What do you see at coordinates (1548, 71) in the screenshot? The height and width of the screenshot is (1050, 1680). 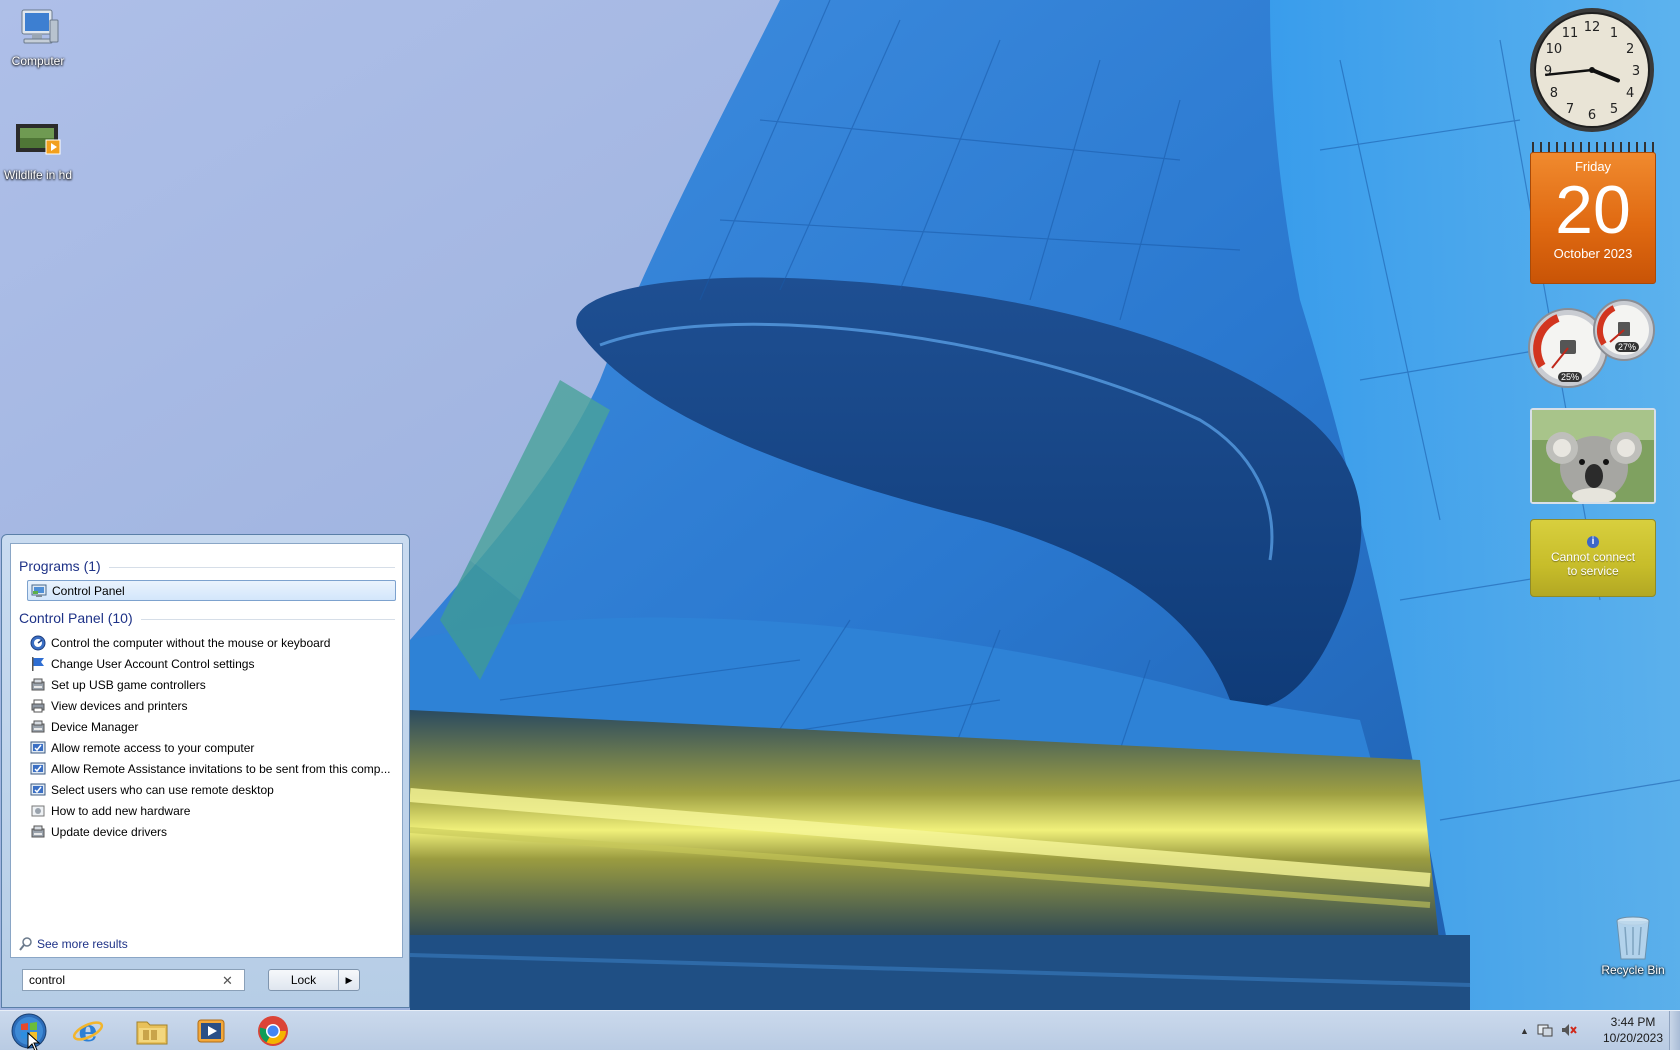 I see `clock-numeral: 9` at bounding box center [1548, 71].